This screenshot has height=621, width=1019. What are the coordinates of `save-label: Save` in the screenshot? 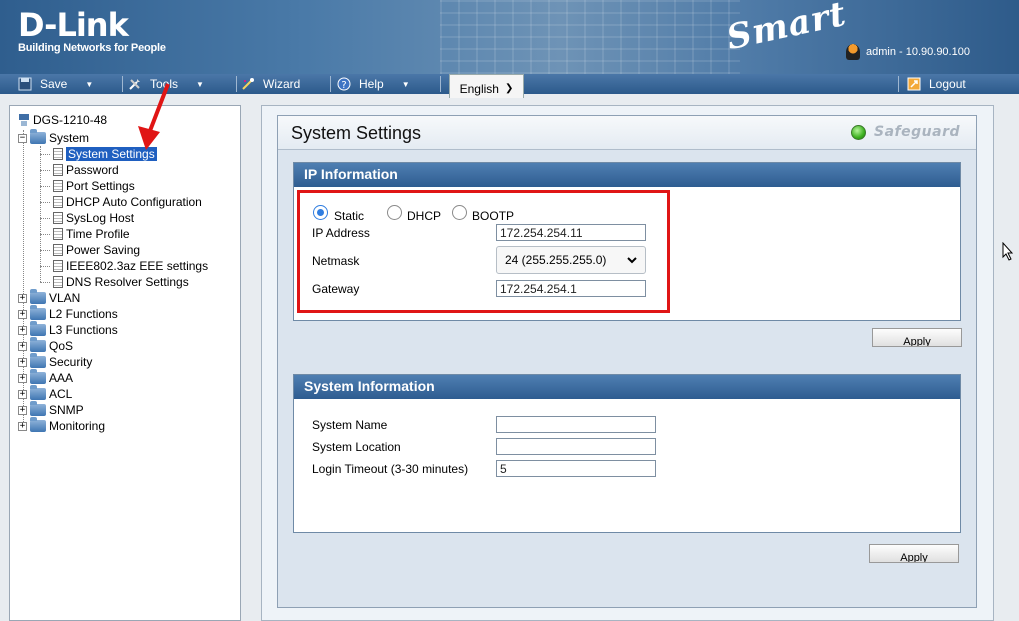 It's located at (54, 84).